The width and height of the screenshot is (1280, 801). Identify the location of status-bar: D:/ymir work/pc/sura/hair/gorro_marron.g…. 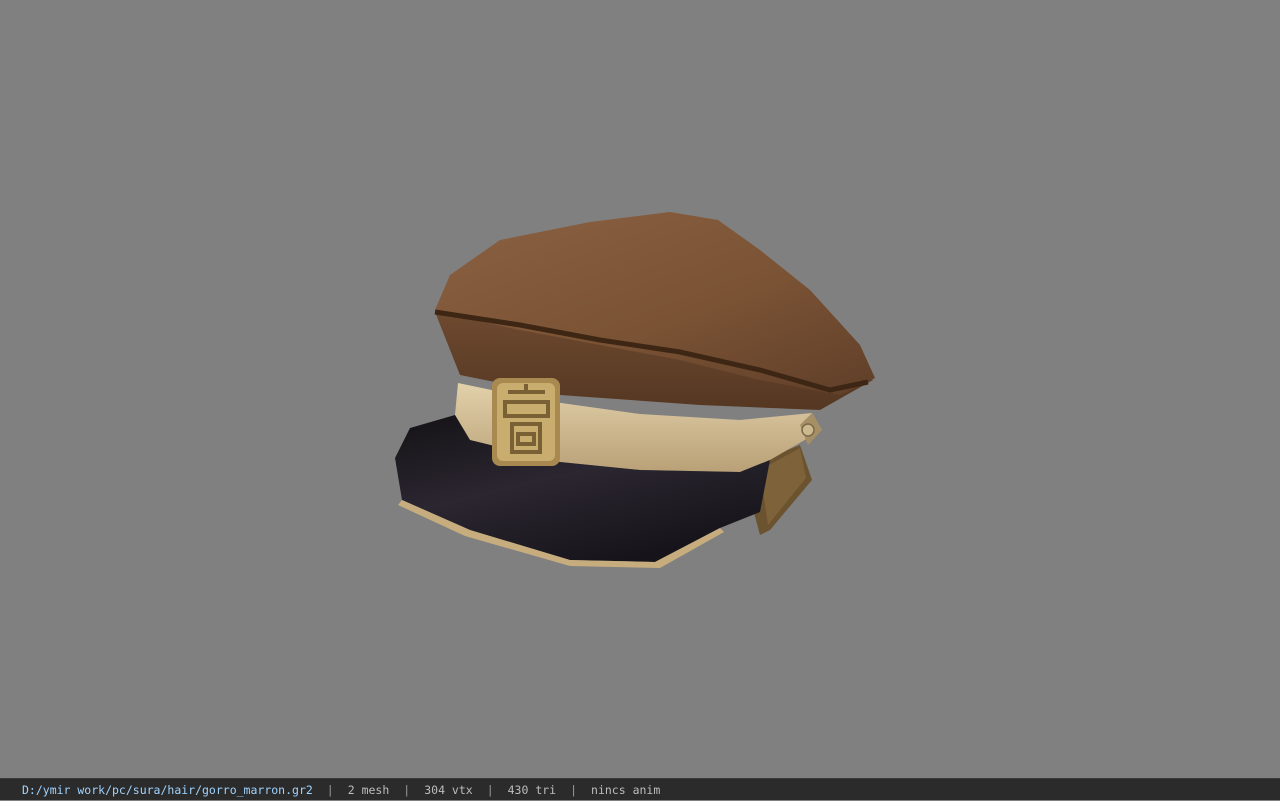
(640, 789).